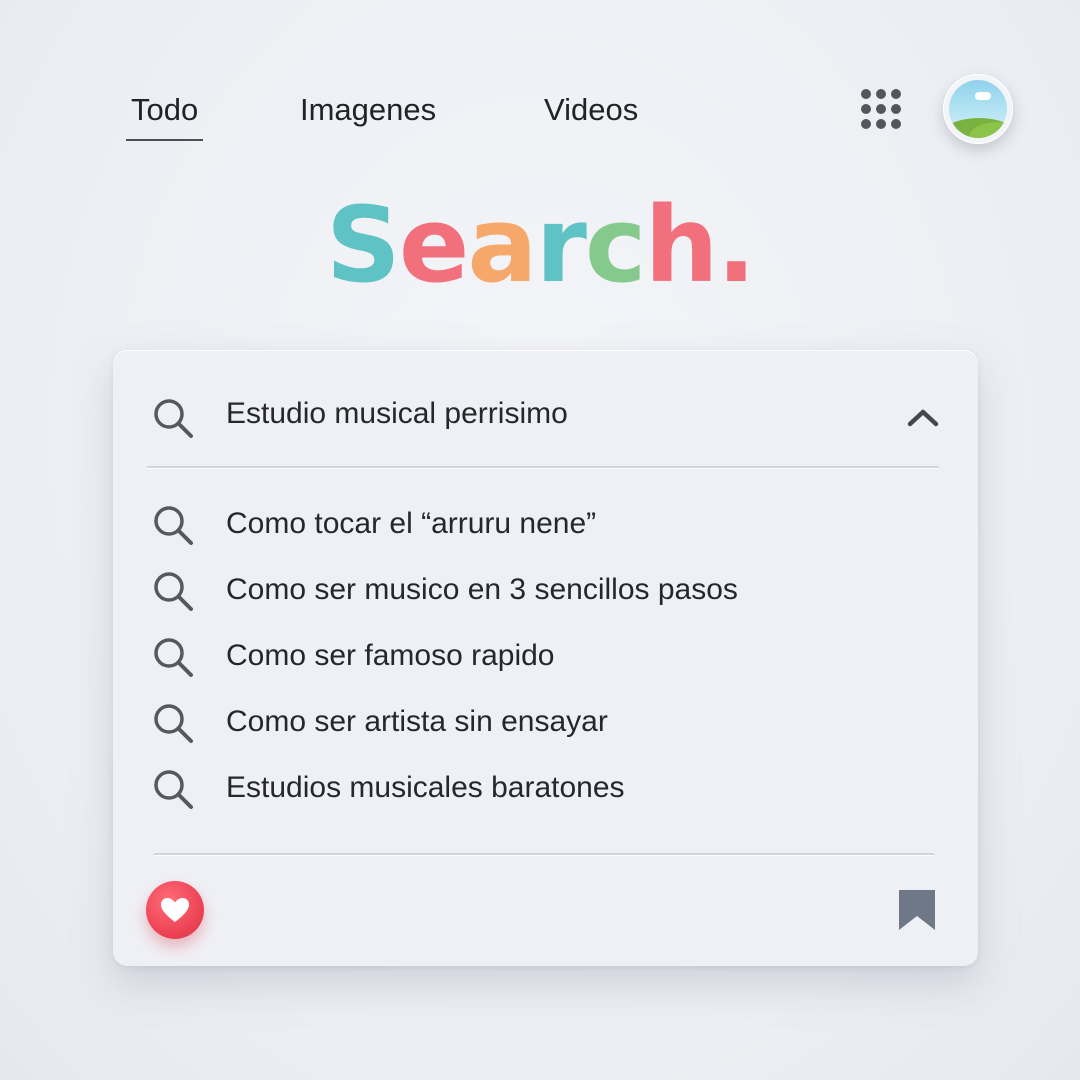 The image size is (1080, 1080). What do you see at coordinates (363, 245) in the screenshot?
I see `logo-letter: S` at bounding box center [363, 245].